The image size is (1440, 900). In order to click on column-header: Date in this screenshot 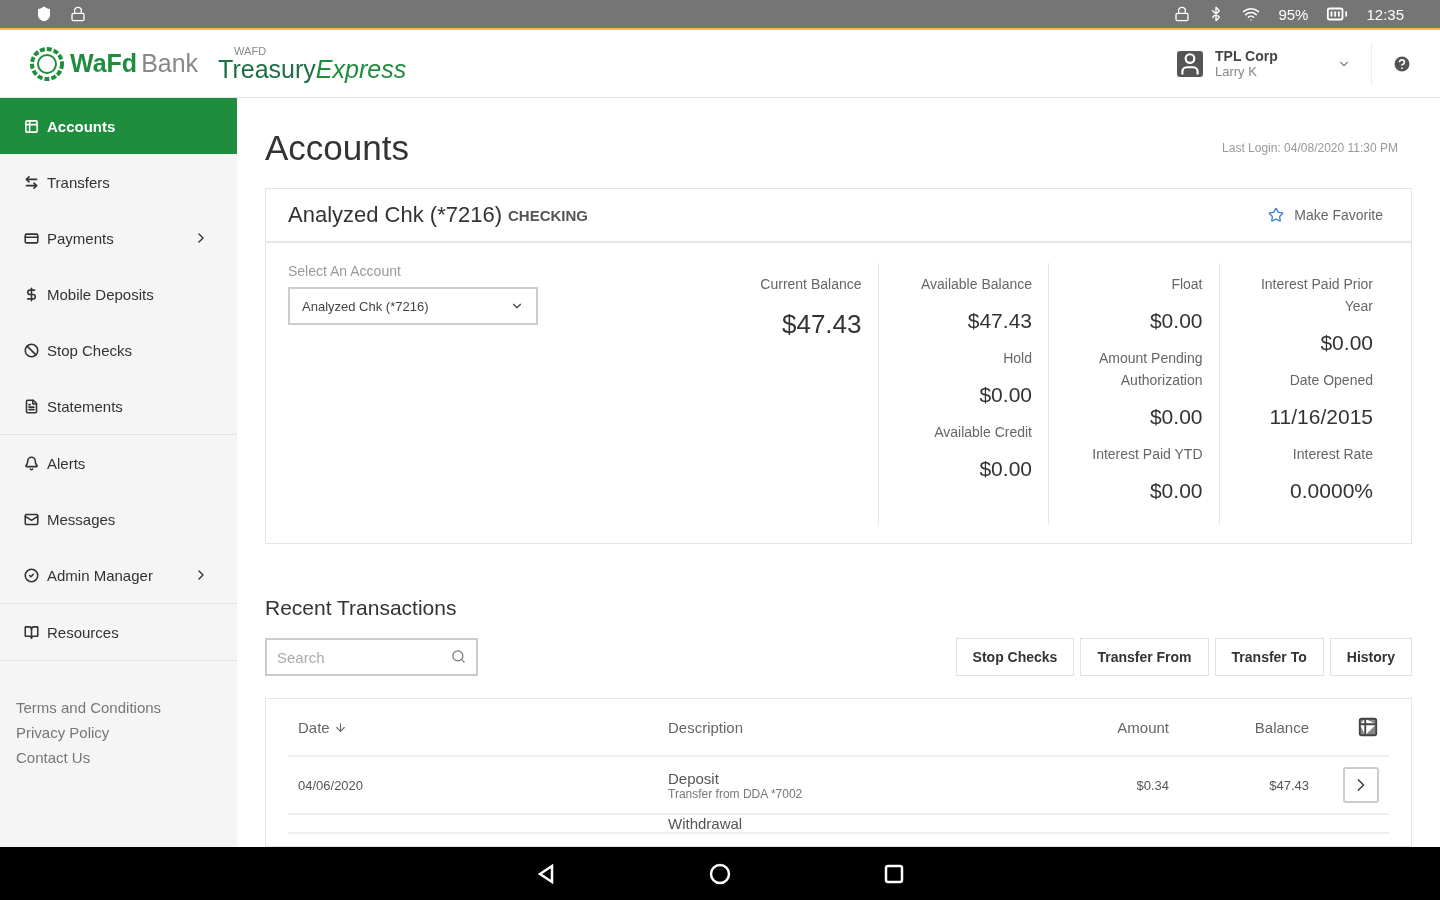, I will do `click(322, 727)`.